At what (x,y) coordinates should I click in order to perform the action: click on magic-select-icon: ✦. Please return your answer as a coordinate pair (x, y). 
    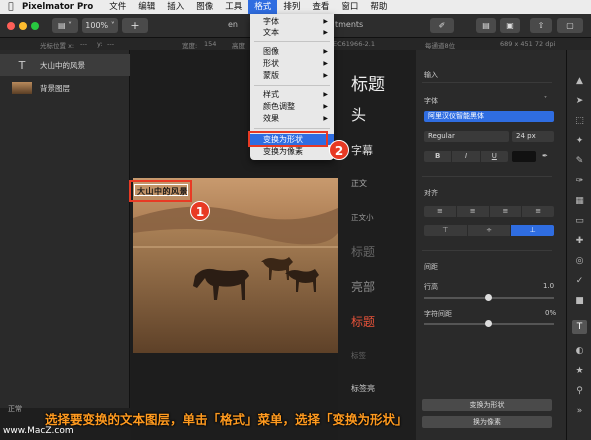
    Looking at the image, I should click on (579, 141).